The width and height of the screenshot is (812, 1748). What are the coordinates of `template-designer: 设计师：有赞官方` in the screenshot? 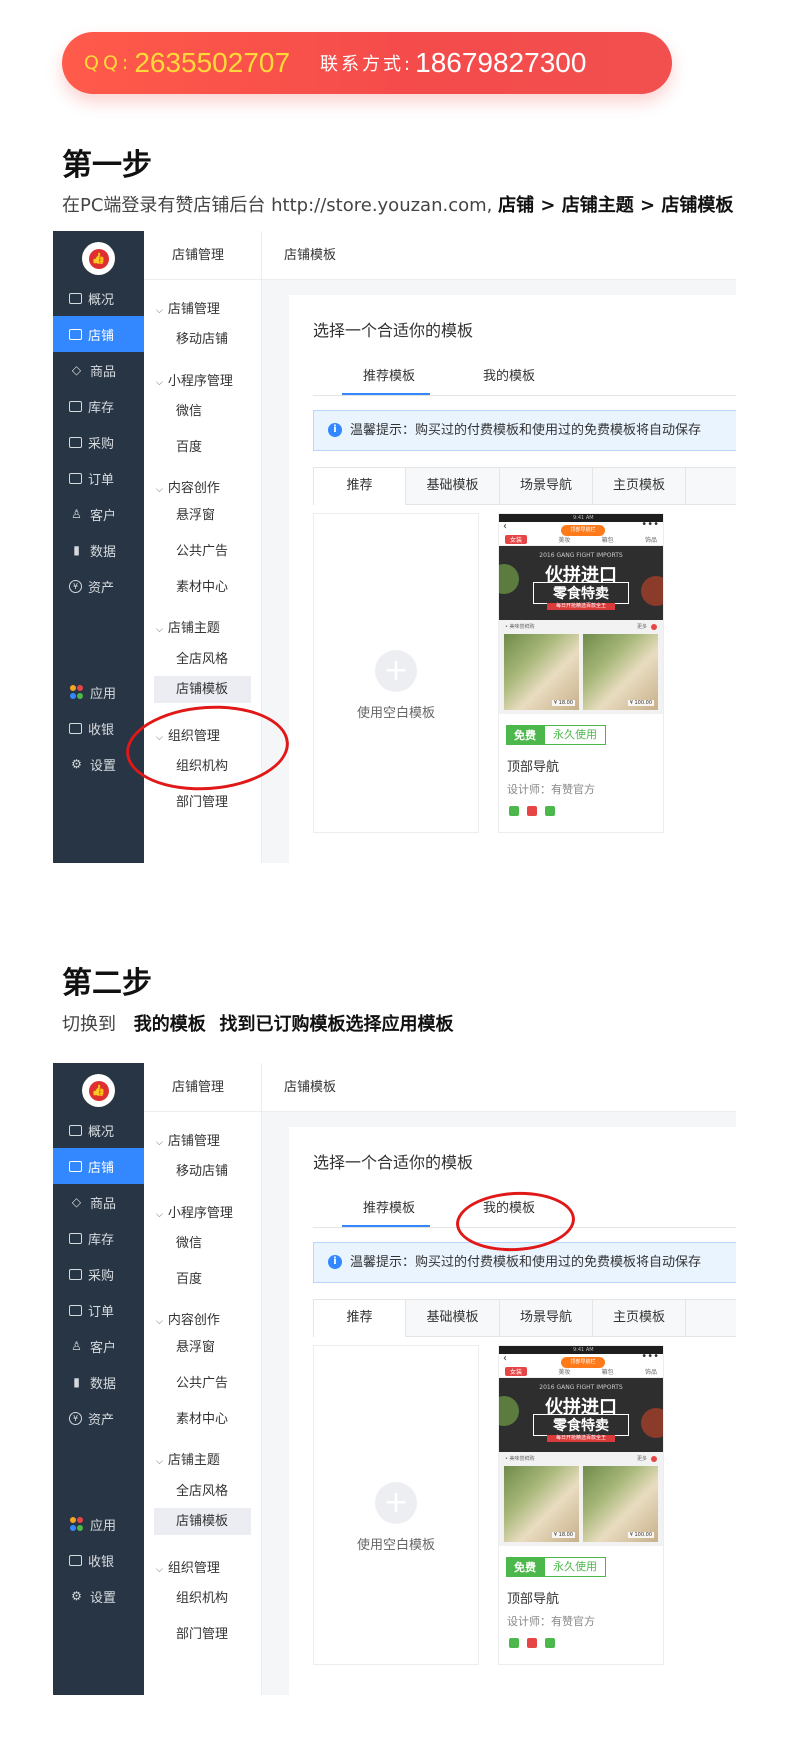 It's located at (551, 789).